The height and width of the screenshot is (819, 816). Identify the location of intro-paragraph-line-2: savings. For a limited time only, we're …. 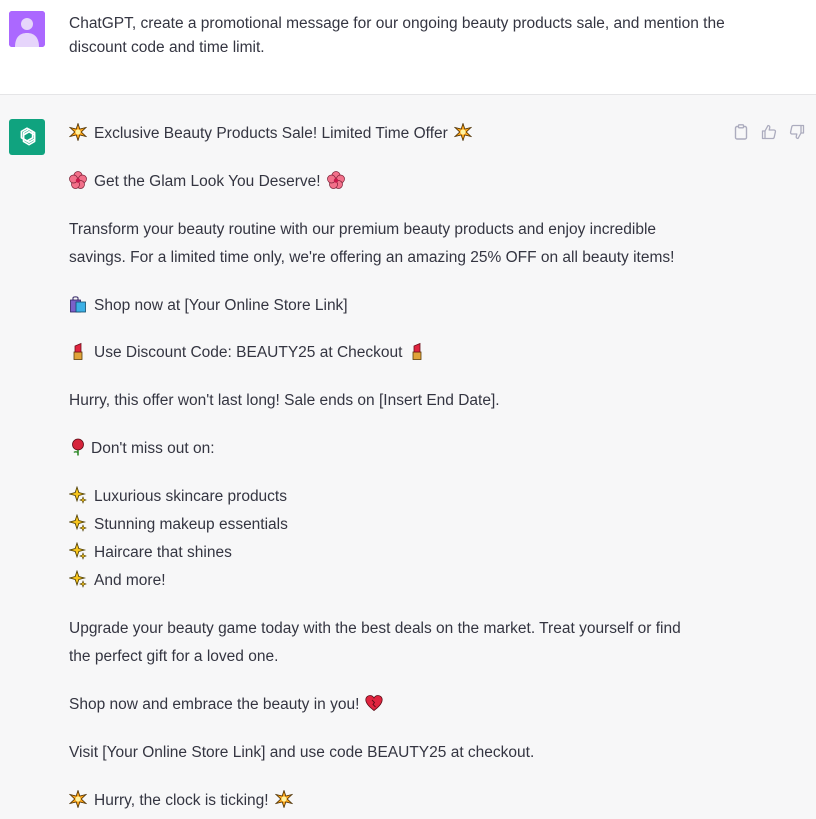
(372, 257).